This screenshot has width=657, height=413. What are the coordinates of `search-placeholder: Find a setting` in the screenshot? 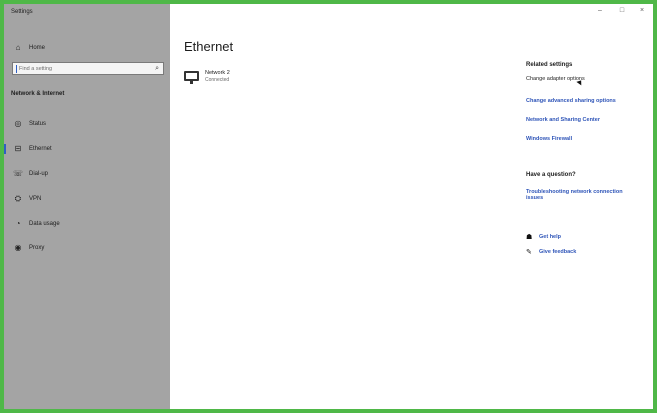 It's located at (36, 68).